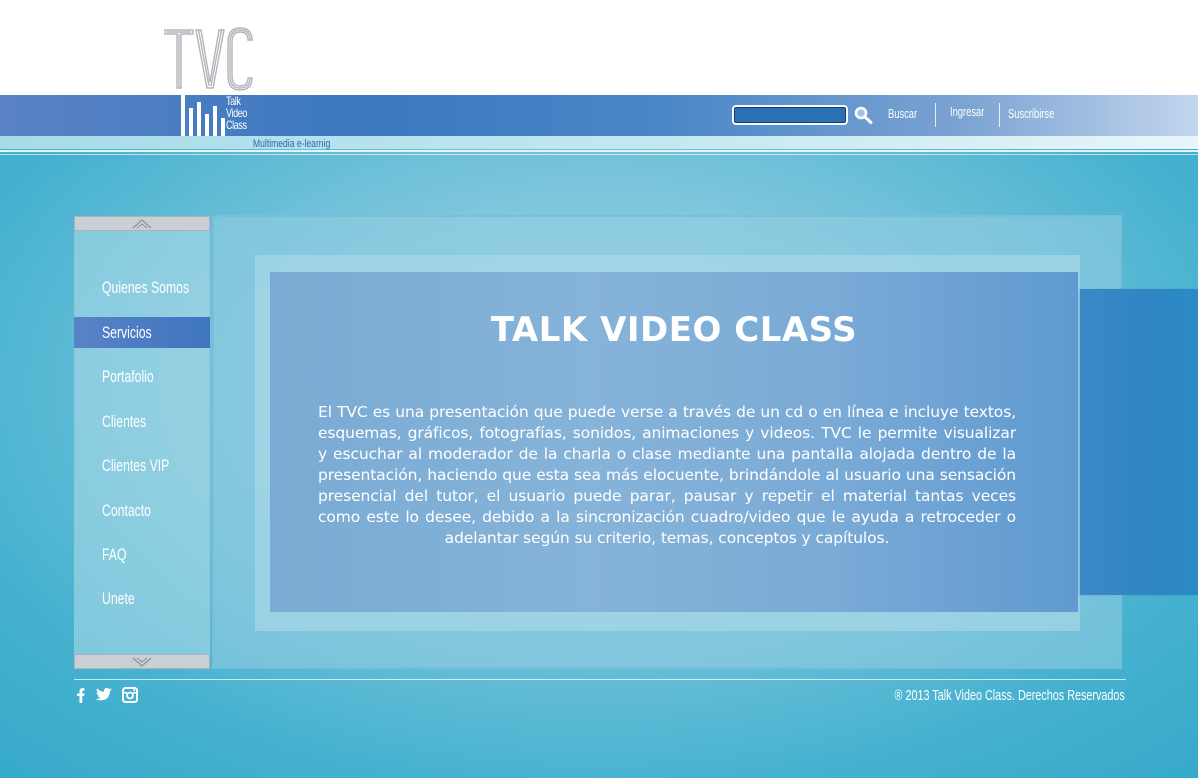  I want to click on facebook-icon, so click(81, 695).